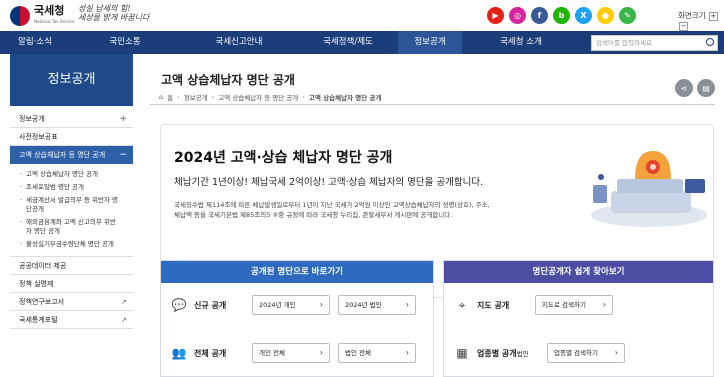  I want to click on map-disclosure-row: ⌖ 지도 공개 지도로 검색하기 ›, so click(579, 305).